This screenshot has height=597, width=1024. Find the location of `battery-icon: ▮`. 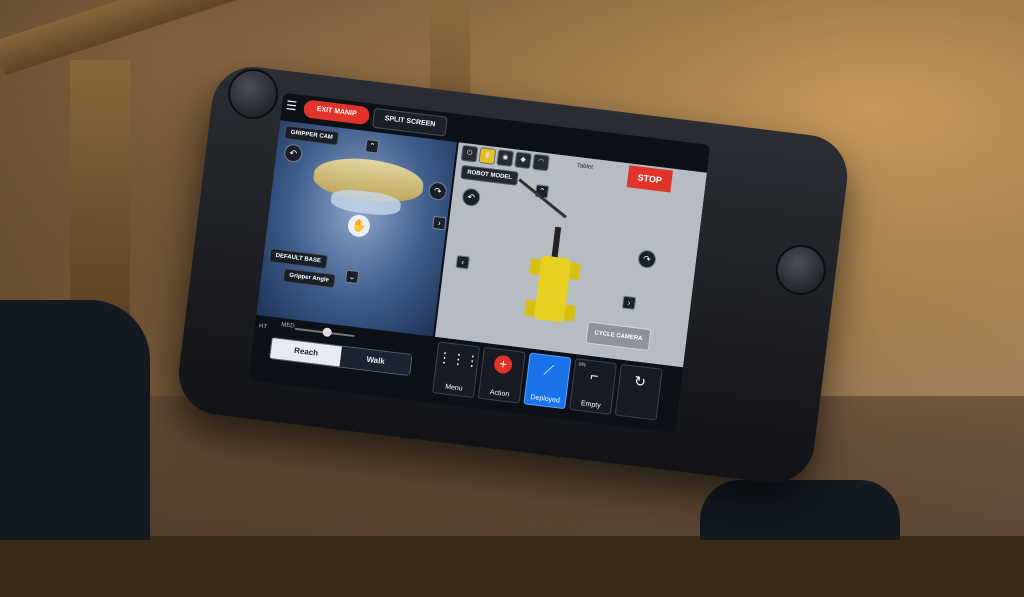

battery-icon: ▮ is located at coordinates (487, 156).